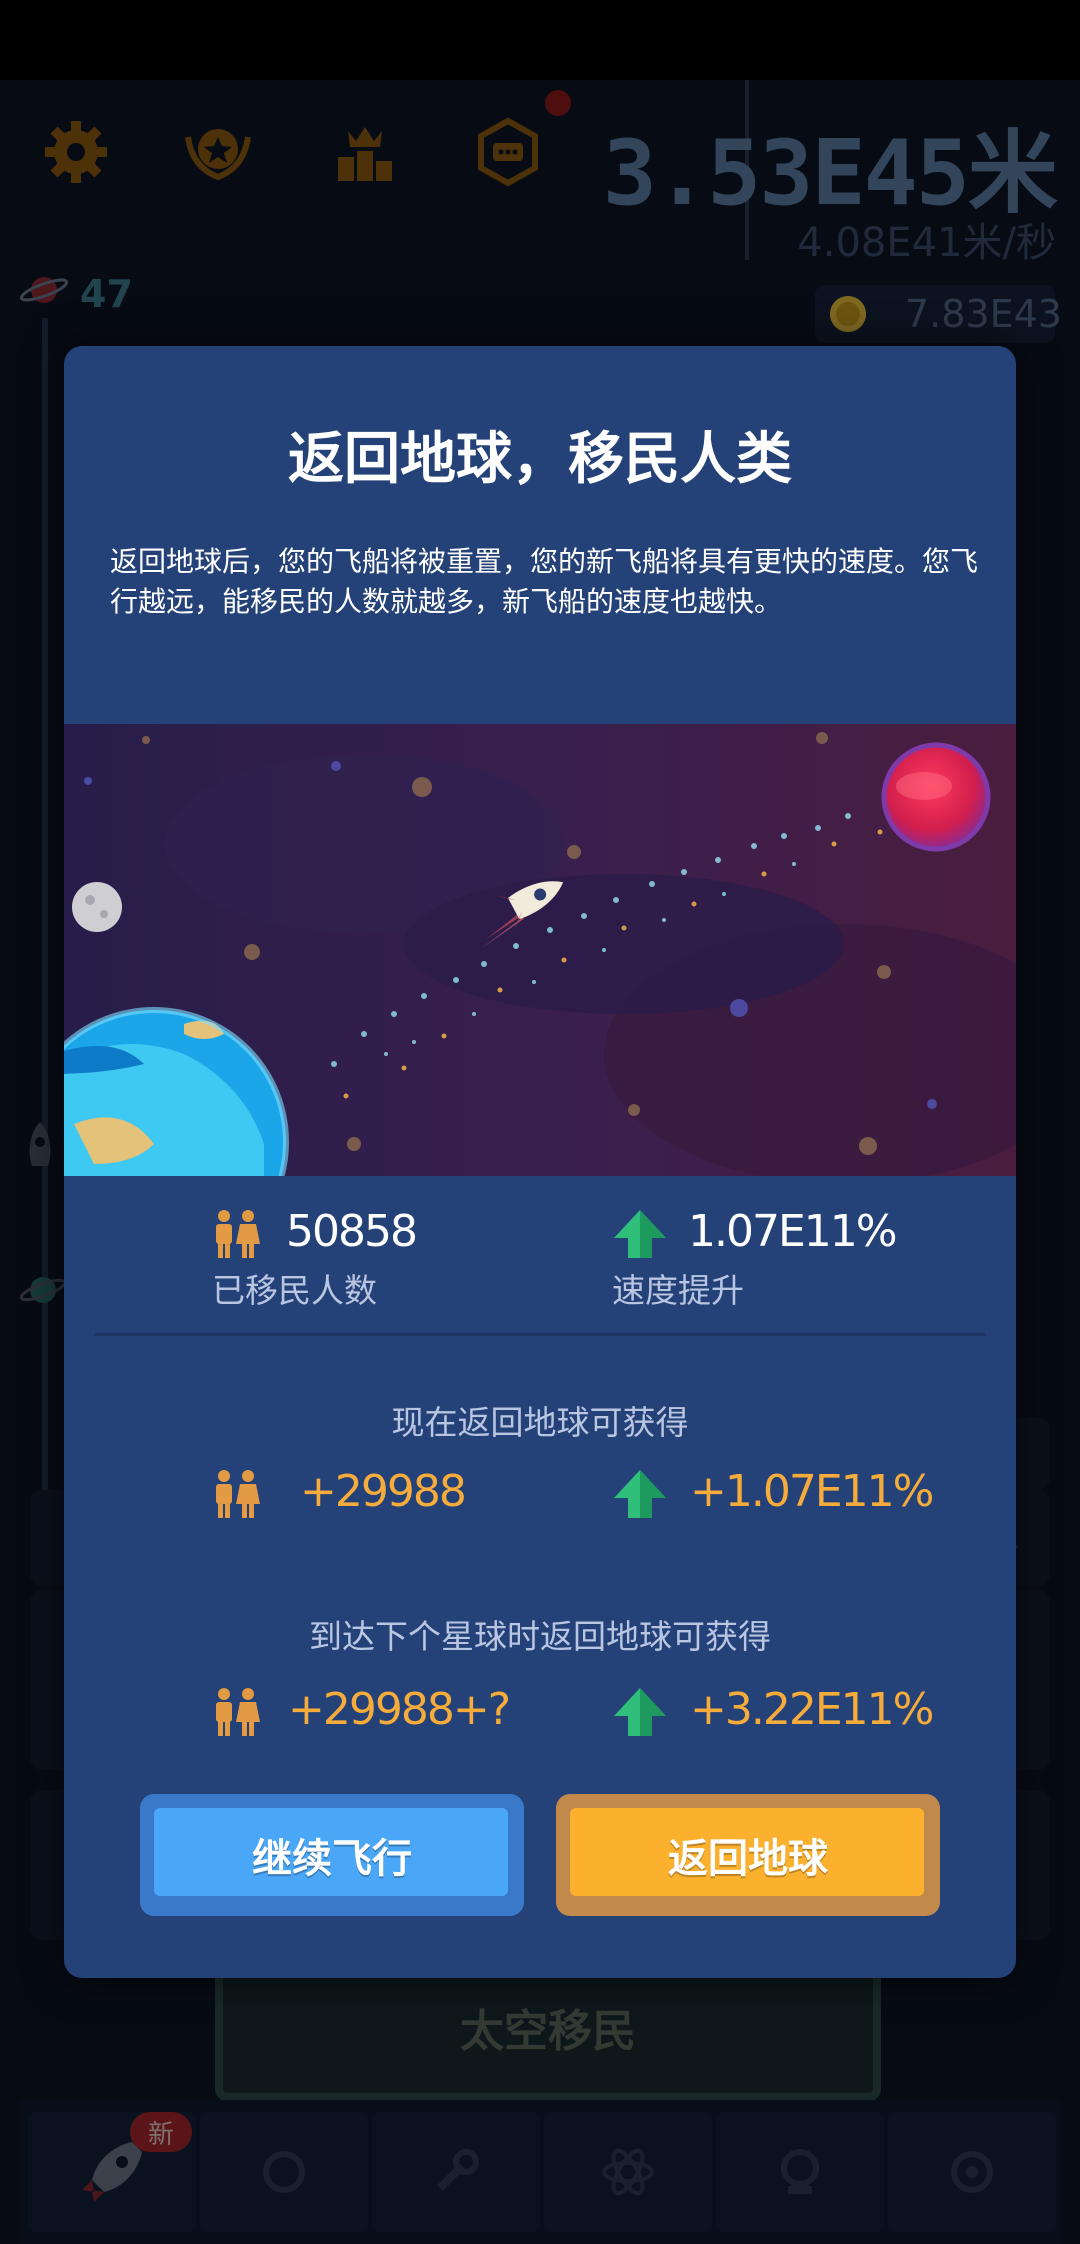 This screenshot has height=2244, width=1080. What do you see at coordinates (332, 1859) in the screenshot?
I see `continue-flight-label: 继续飞行` at bounding box center [332, 1859].